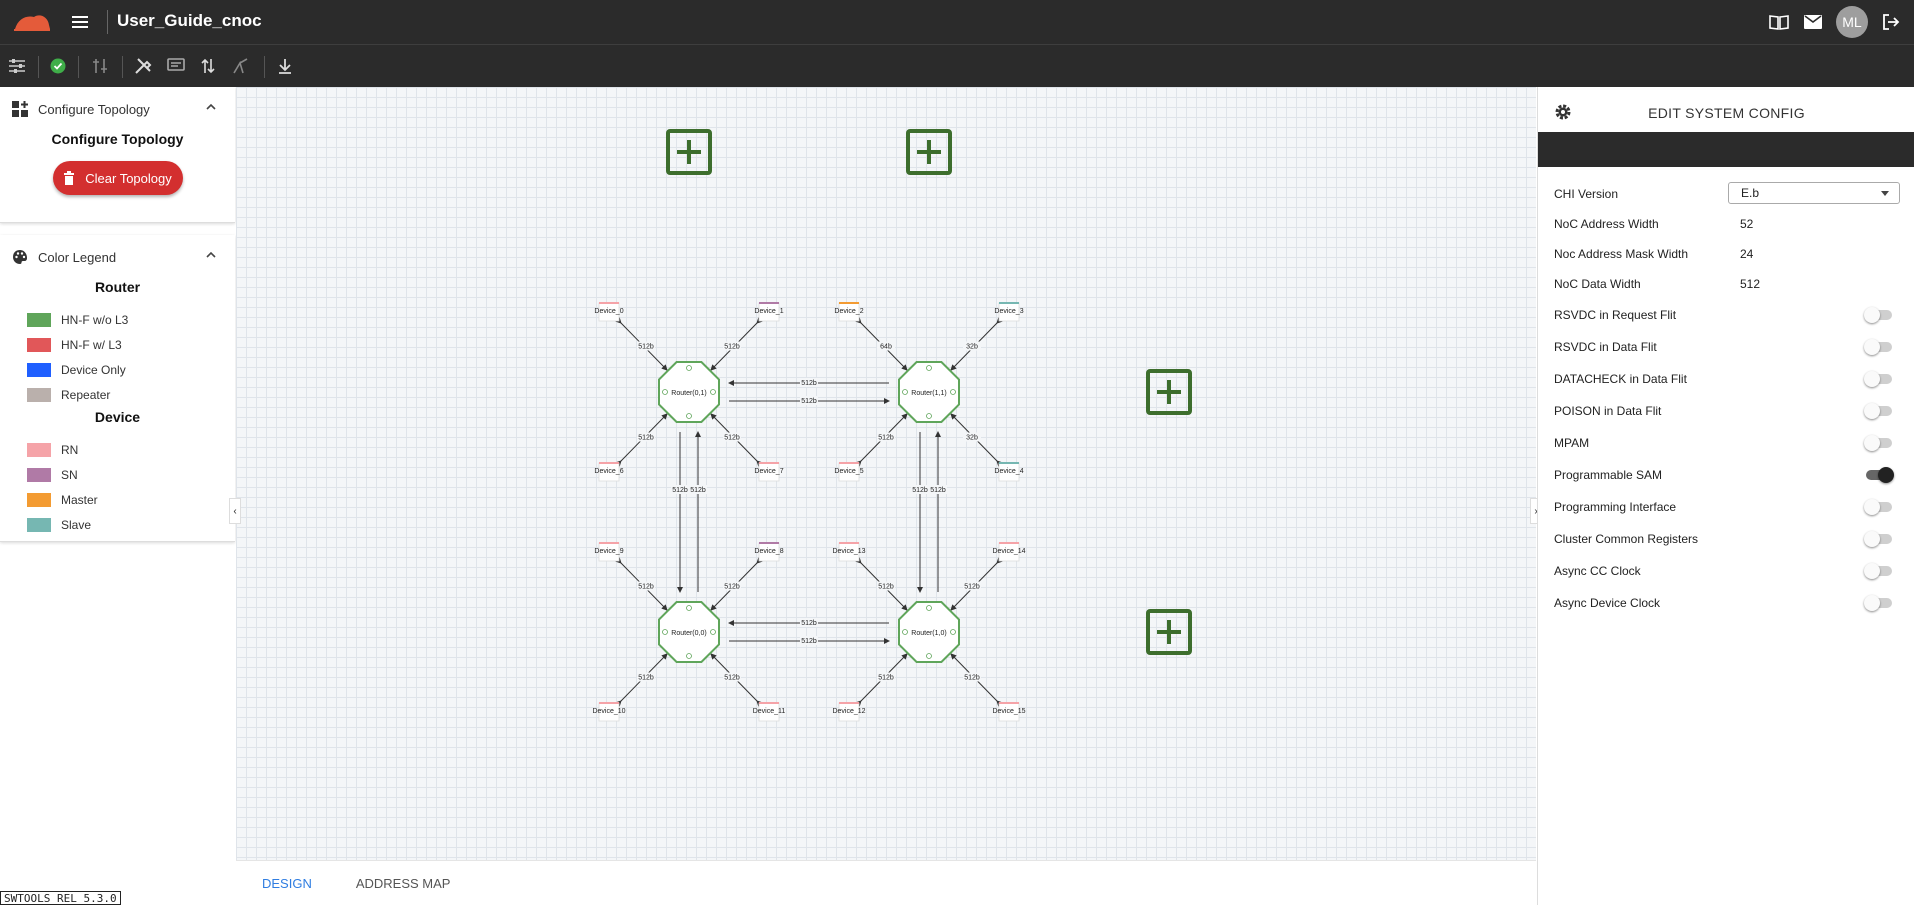 This screenshot has width=1914, height=905. I want to click on config-field-value: 512, so click(1750, 284).